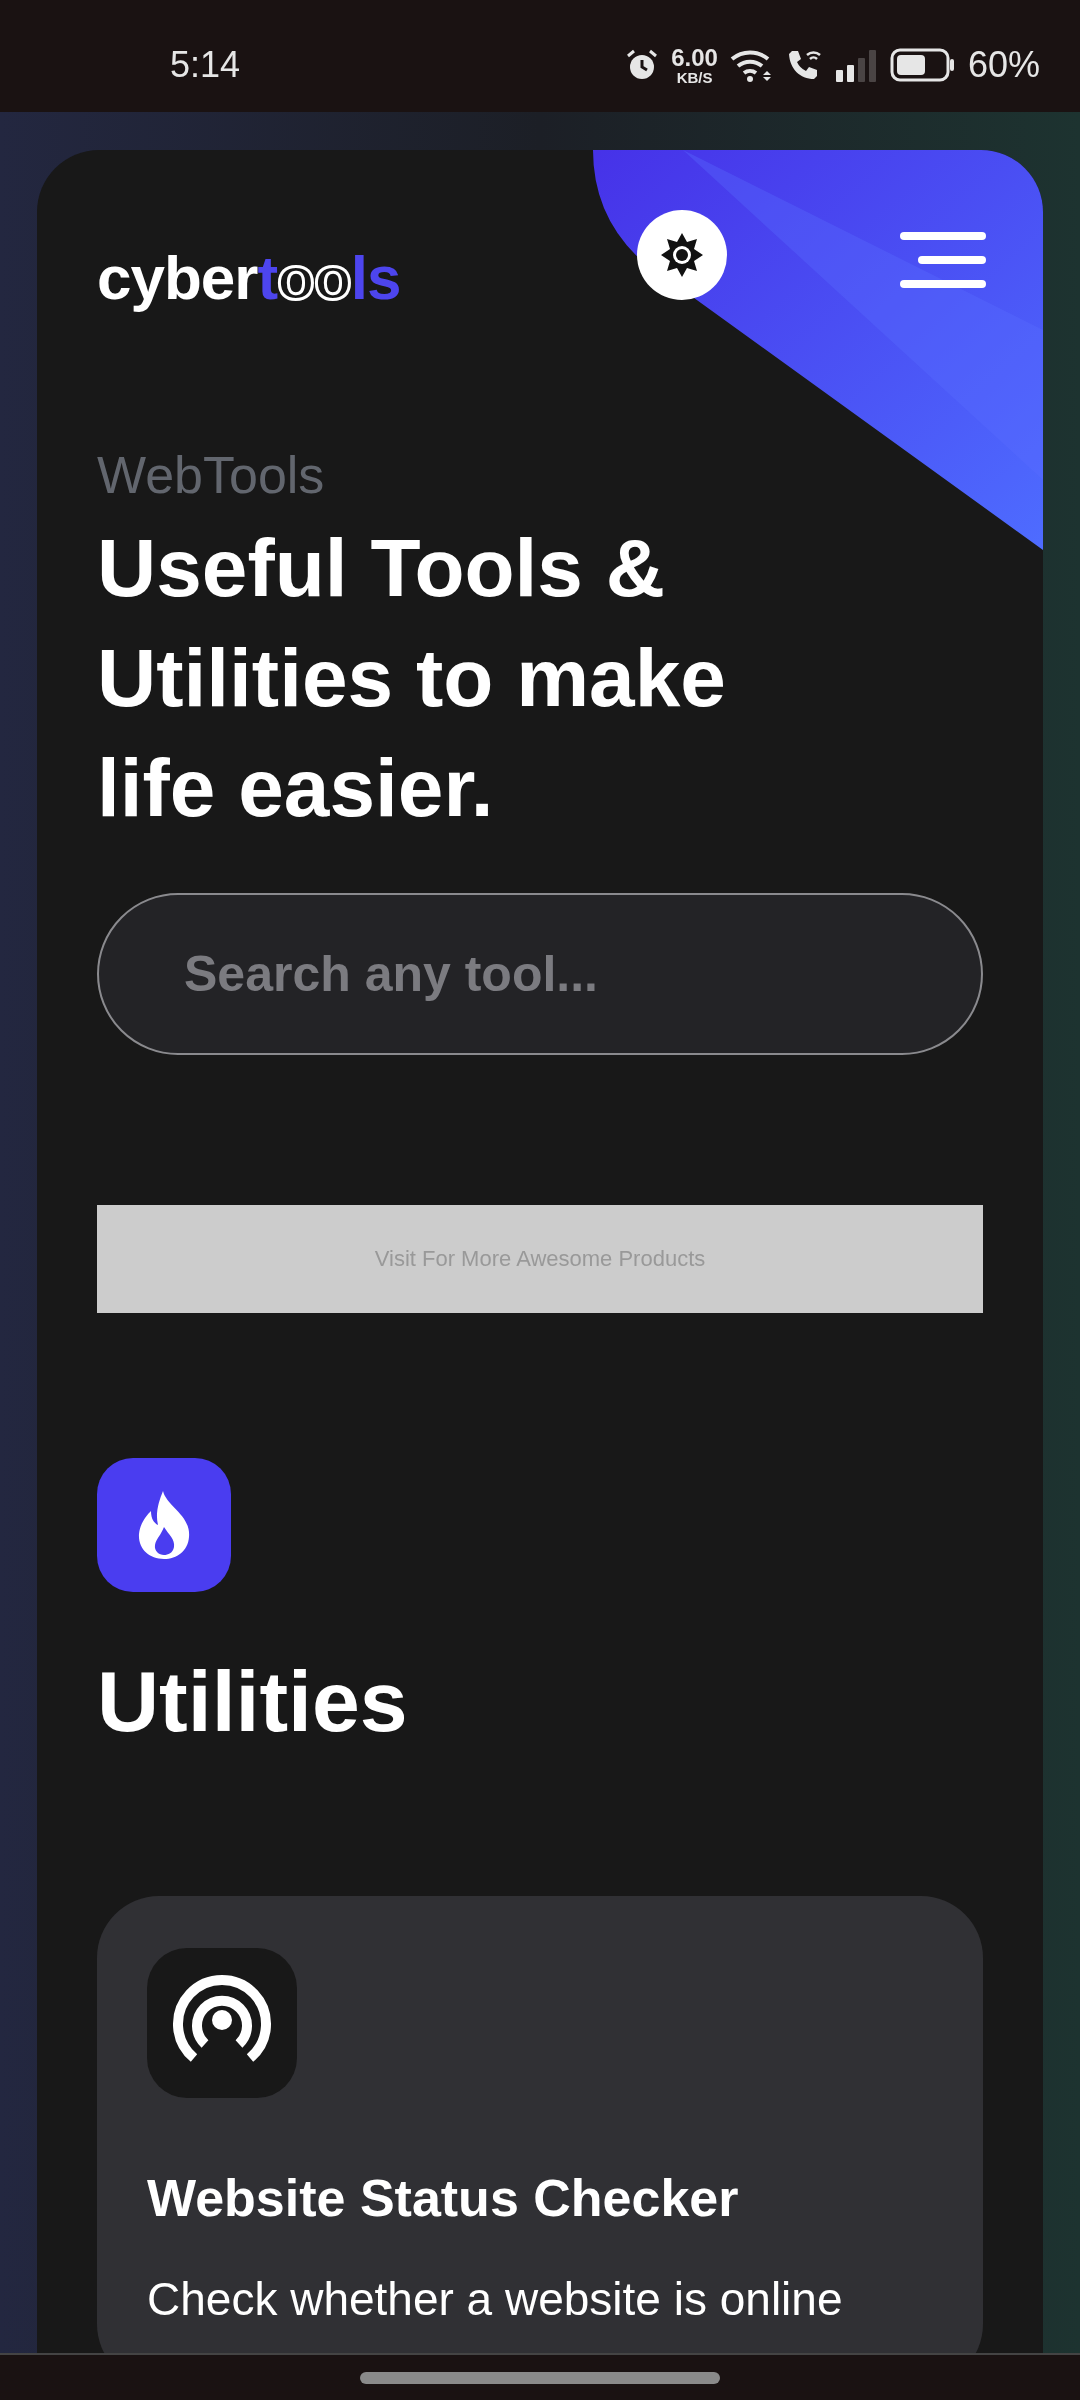 The height and width of the screenshot is (2400, 1080). I want to click on flame-icon, so click(164, 1525).